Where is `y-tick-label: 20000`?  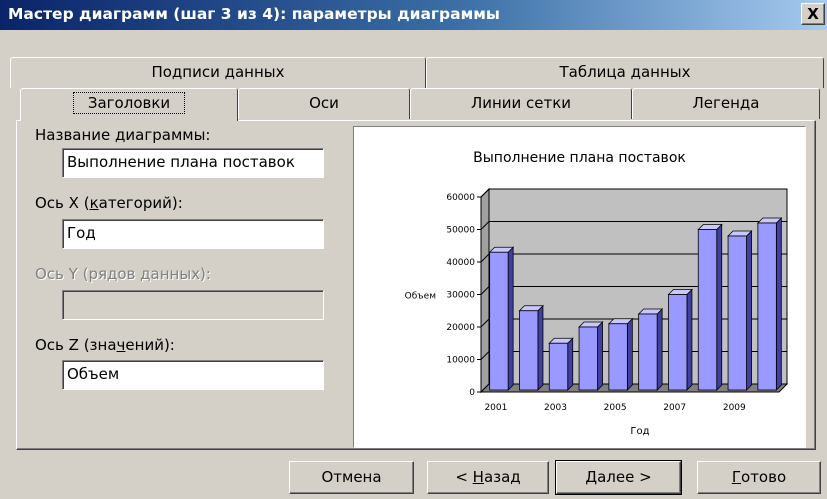
y-tick-label: 20000 is located at coordinates (460, 328).